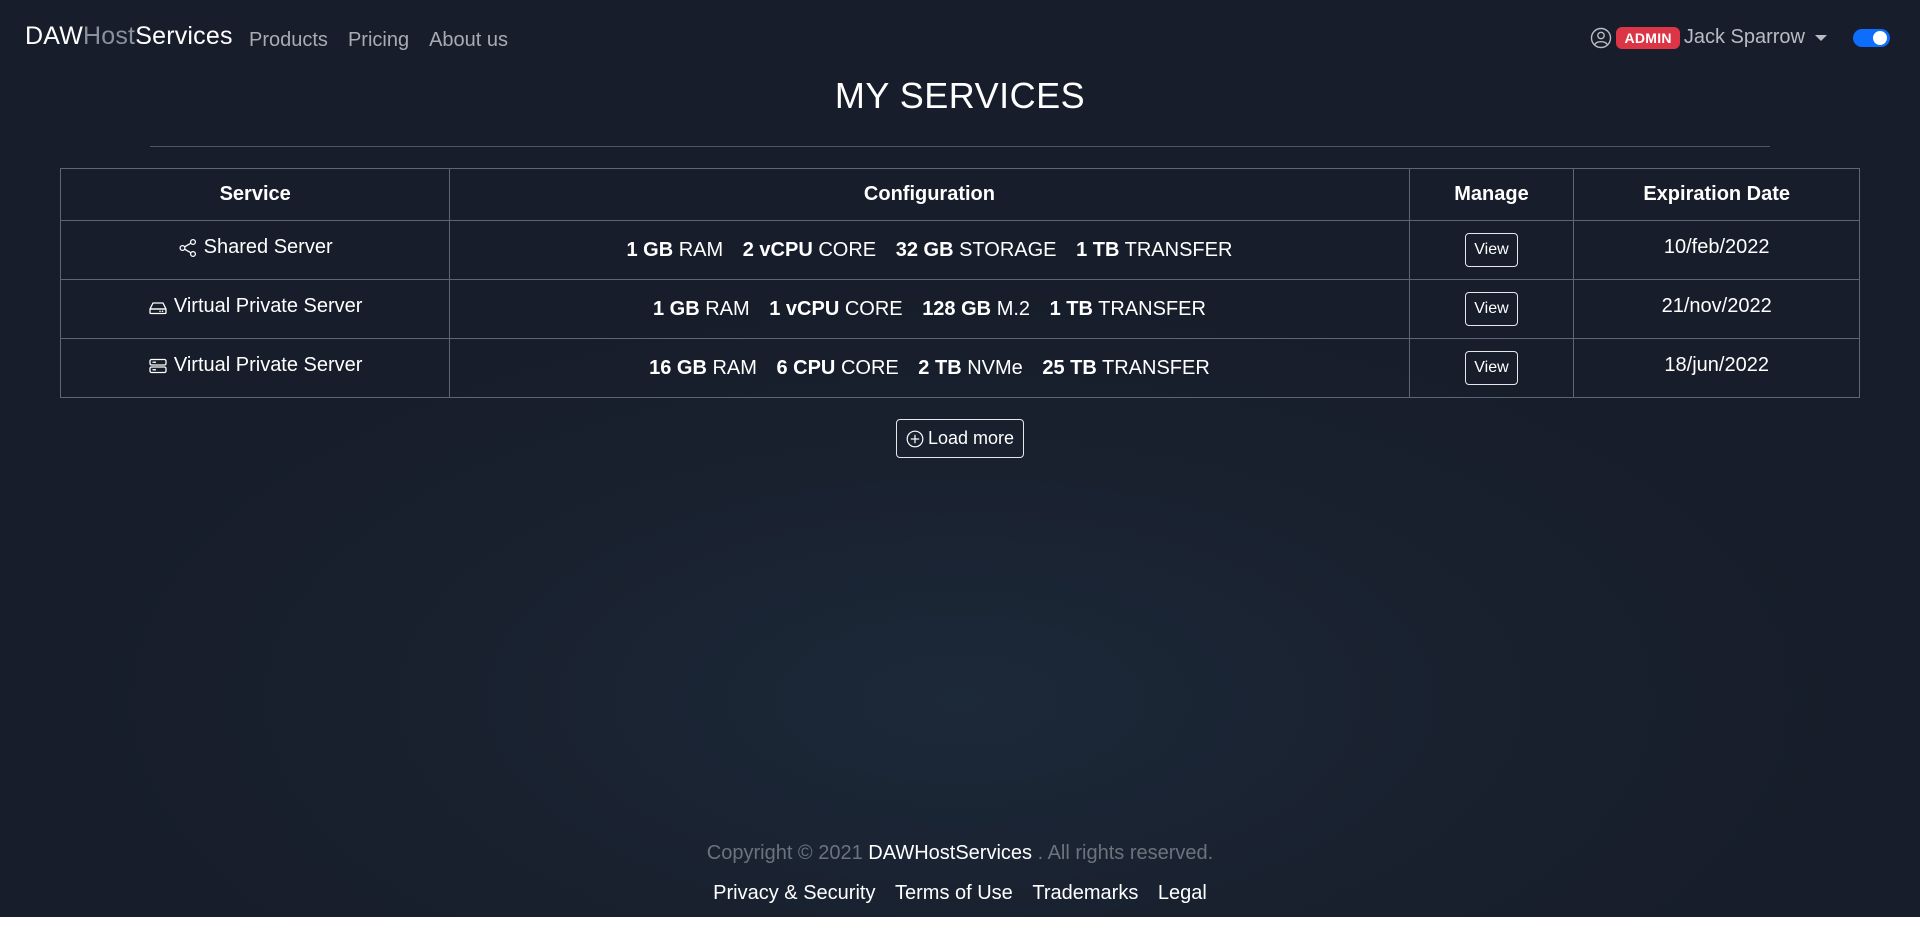 This screenshot has width=1920, height=937. I want to click on nav-link-about: About us, so click(468, 40).